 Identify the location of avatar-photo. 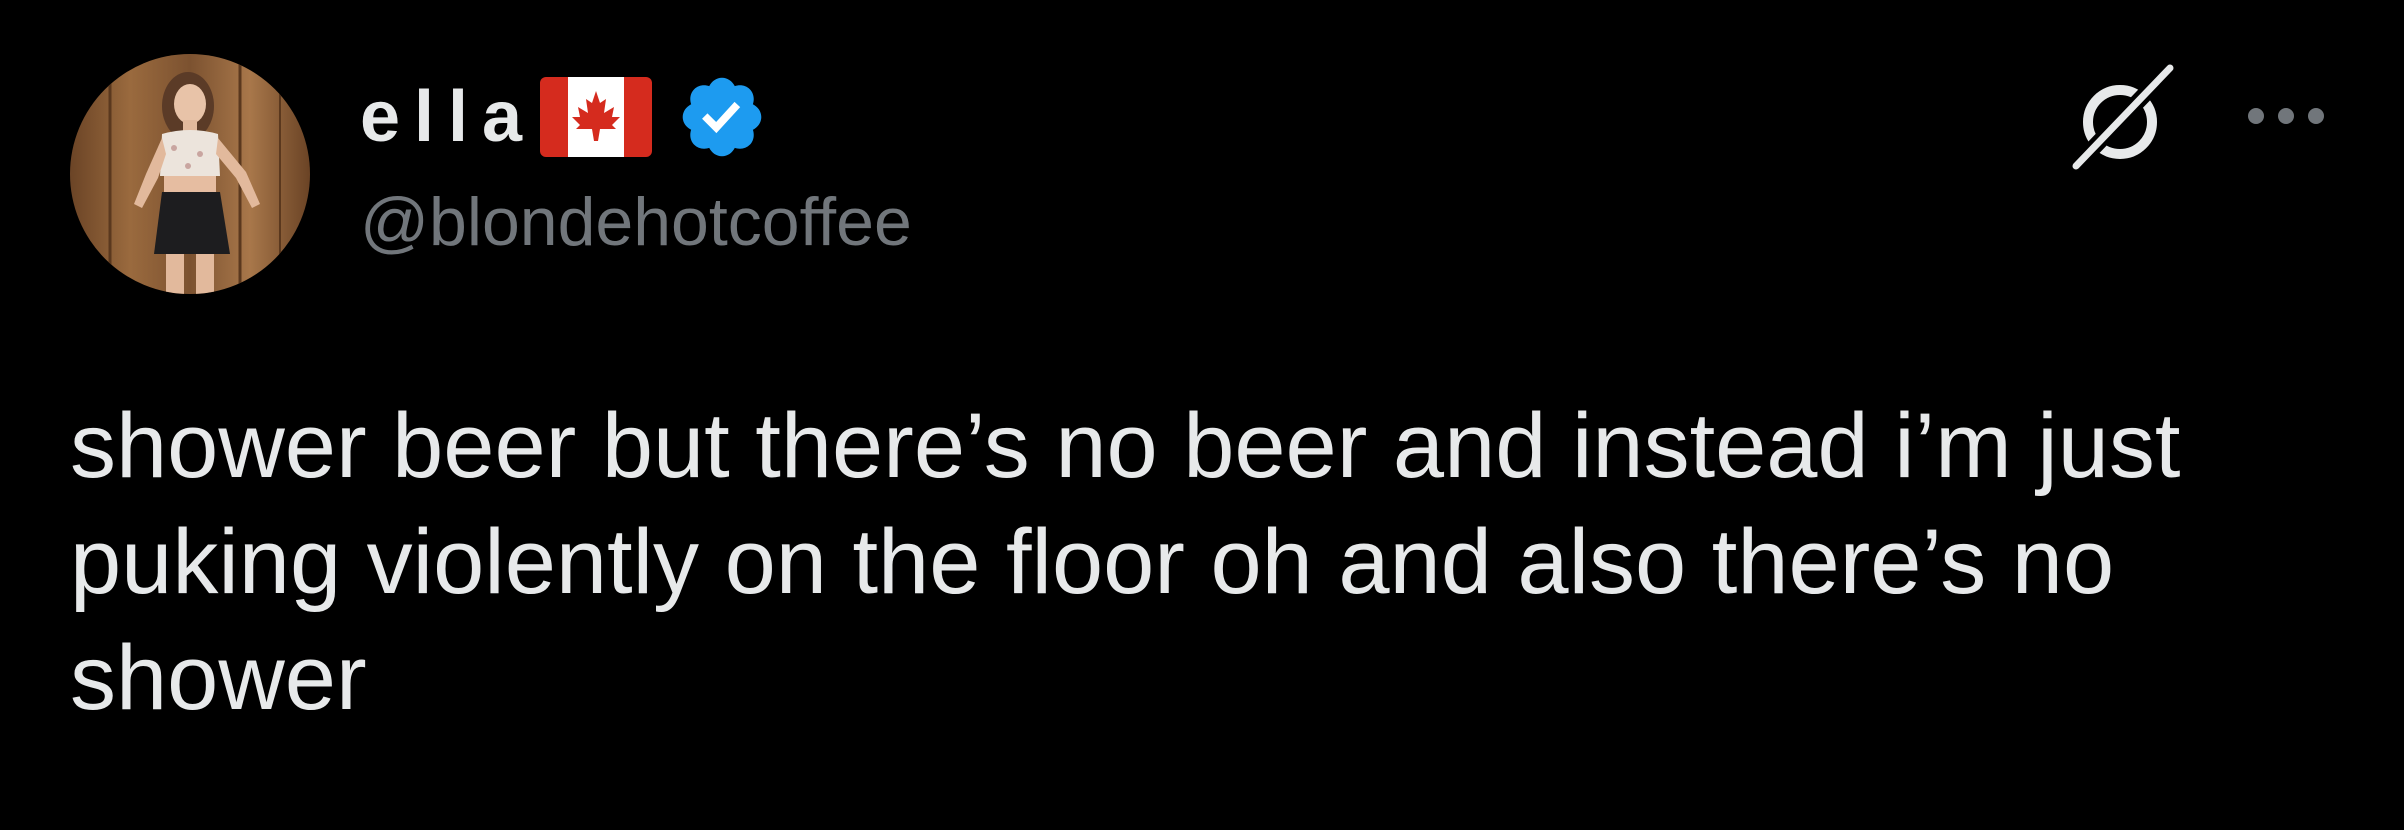
(190, 174).